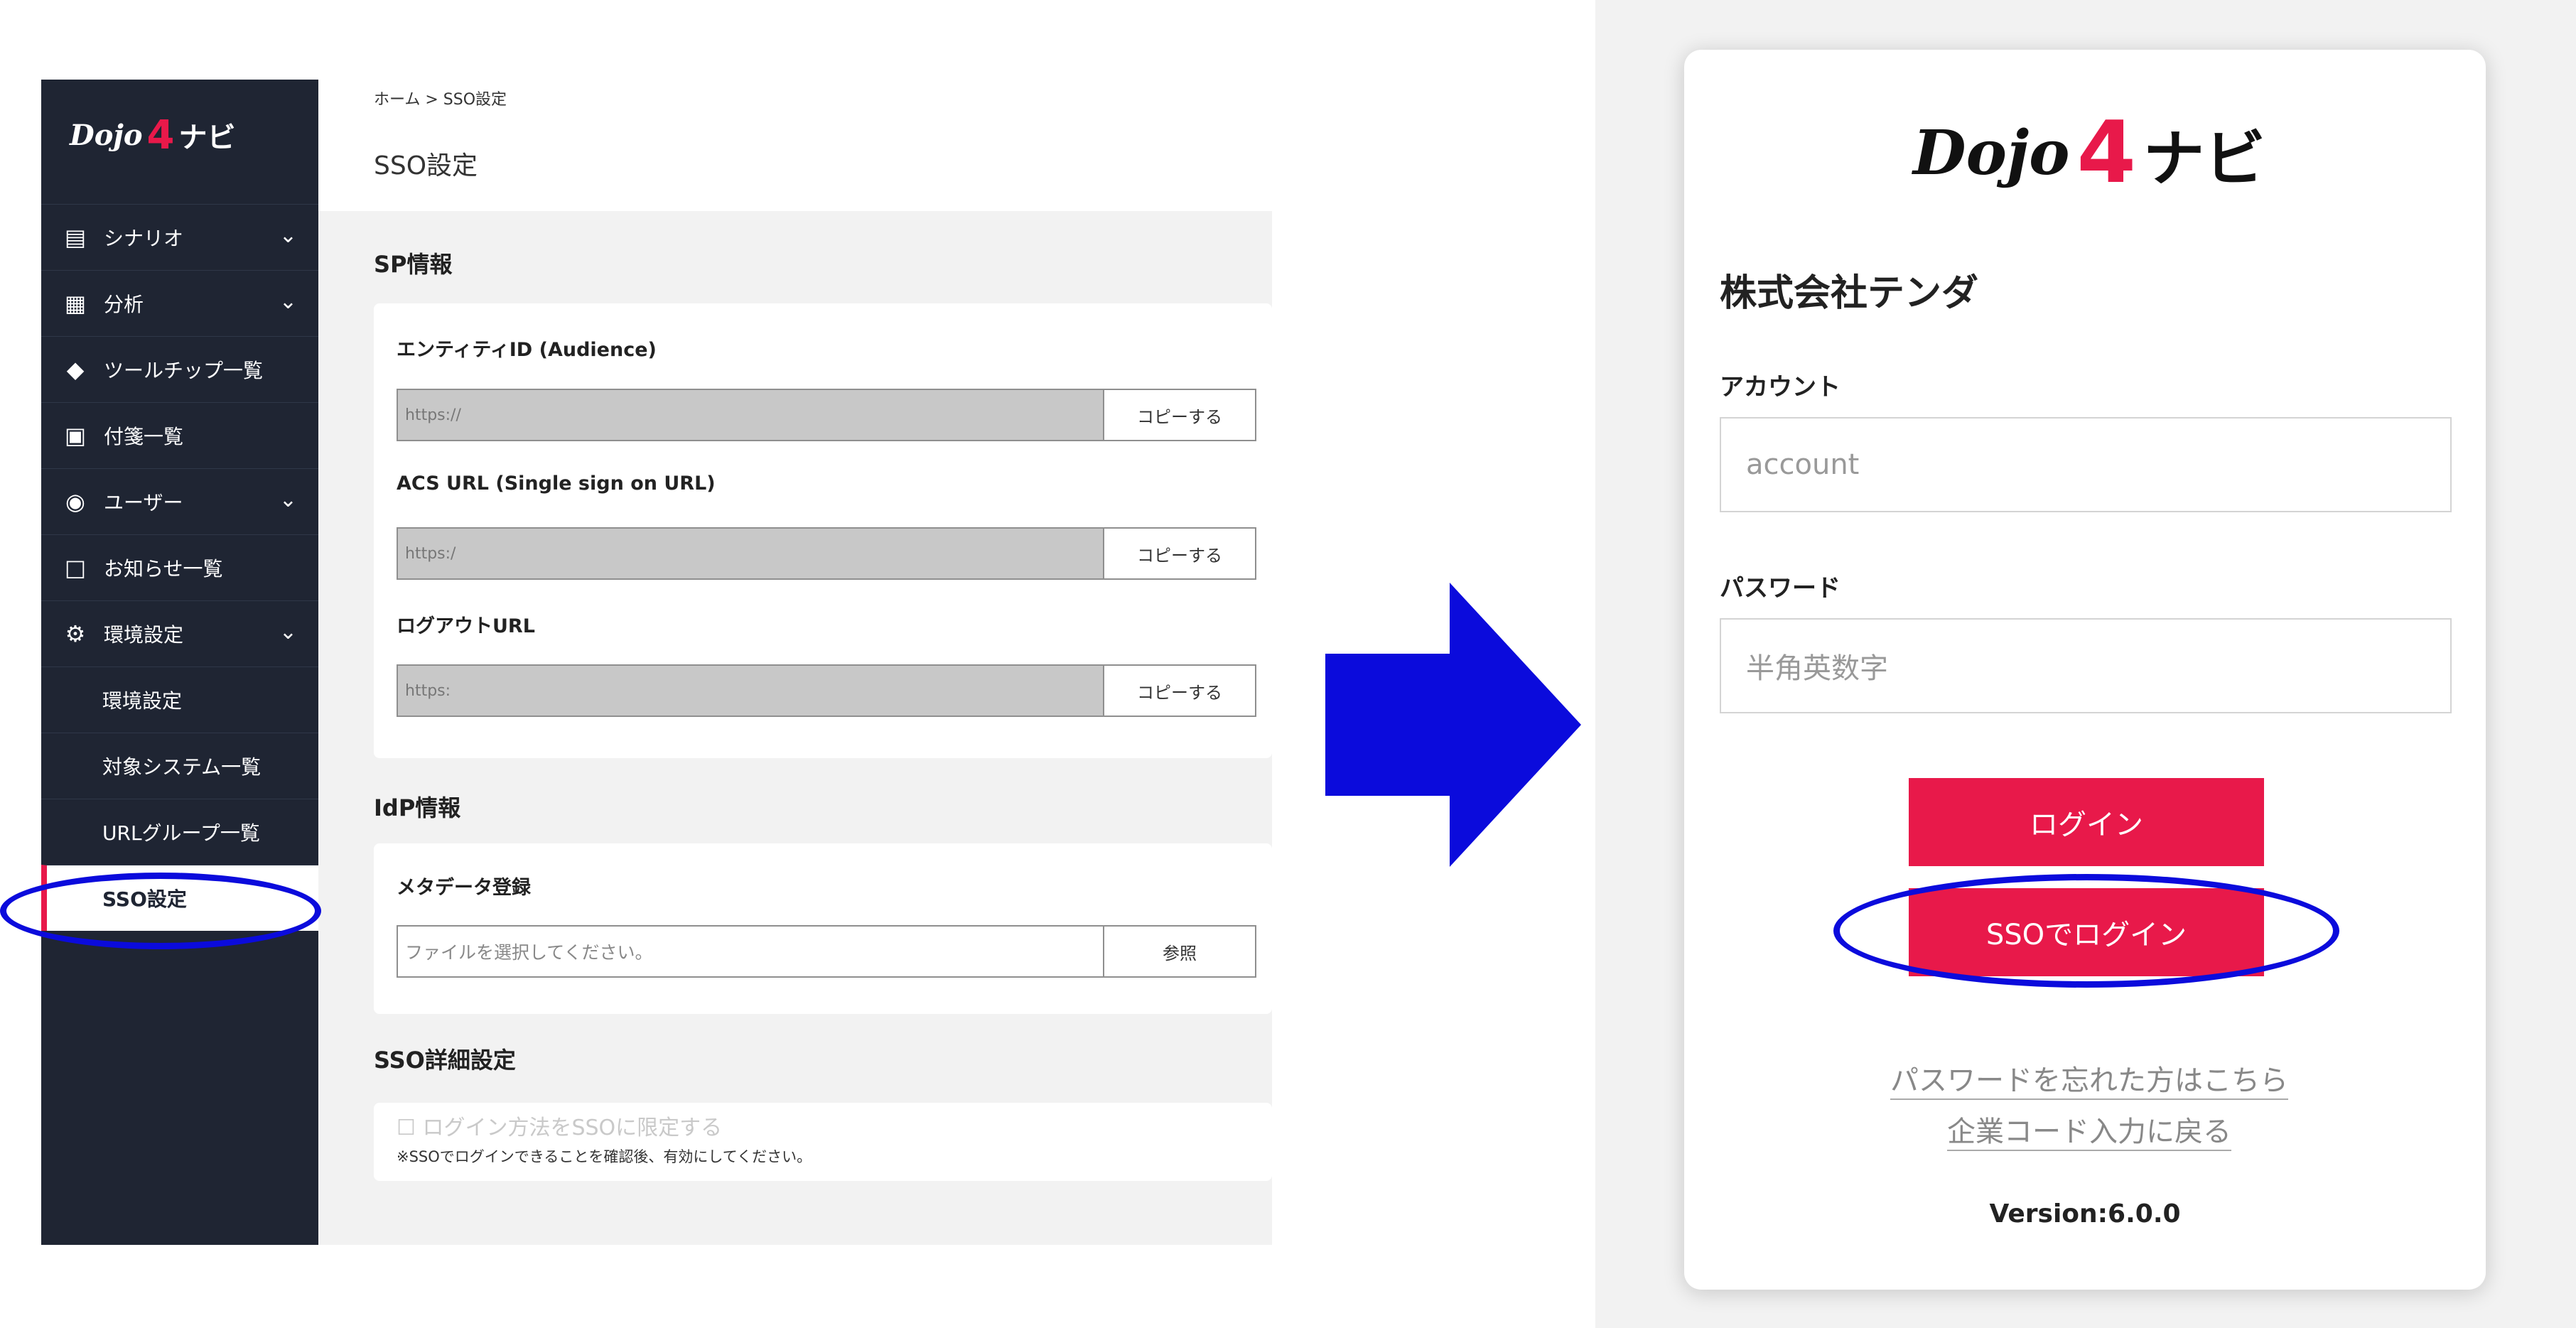 This screenshot has height=1328, width=2576. Describe the element at coordinates (2086, 464) in the screenshot. I see `account-input: account` at that location.